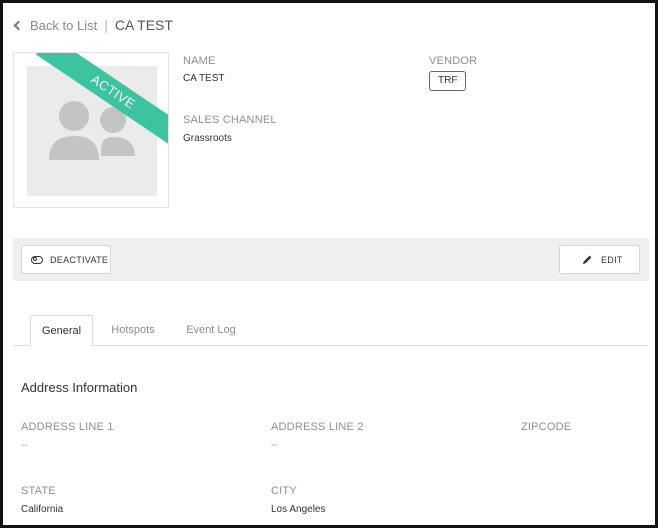 This screenshot has width=658, height=528. I want to click on name-value: CA TEST, so click(204, 78).